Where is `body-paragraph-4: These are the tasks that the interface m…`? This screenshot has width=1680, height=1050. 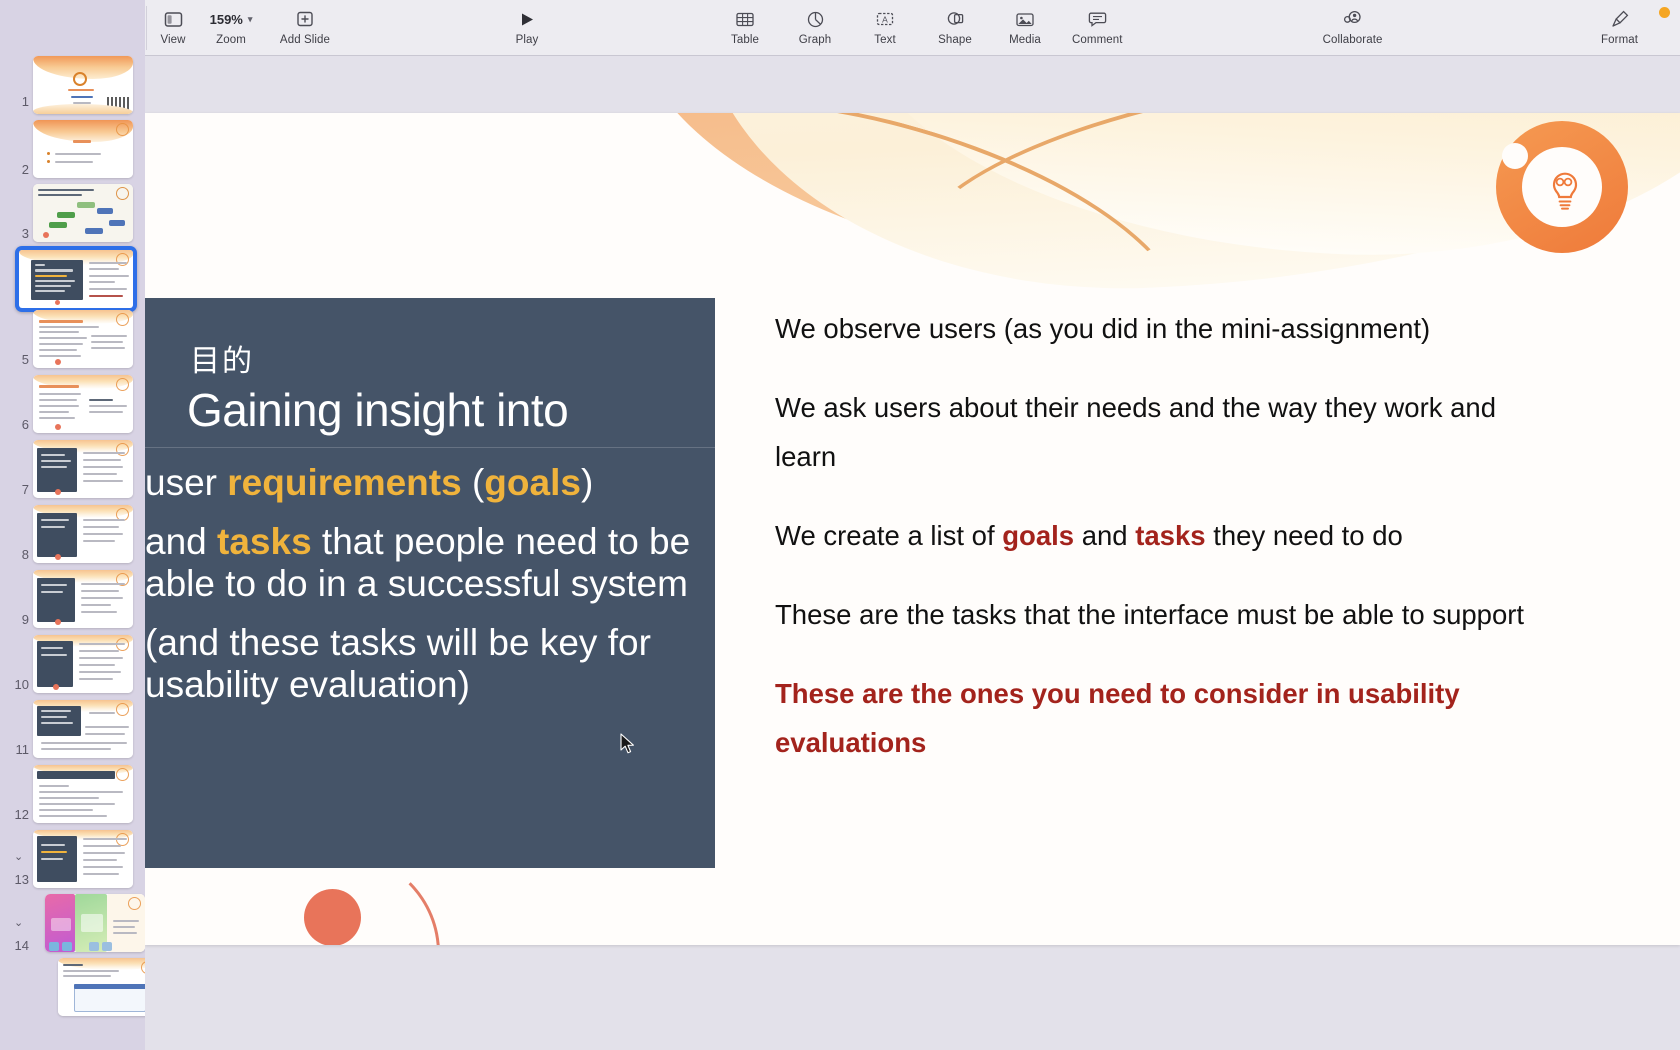
body-paragraph-4: These are the tasks that the interface m… is located at coordinates (1165, 615).